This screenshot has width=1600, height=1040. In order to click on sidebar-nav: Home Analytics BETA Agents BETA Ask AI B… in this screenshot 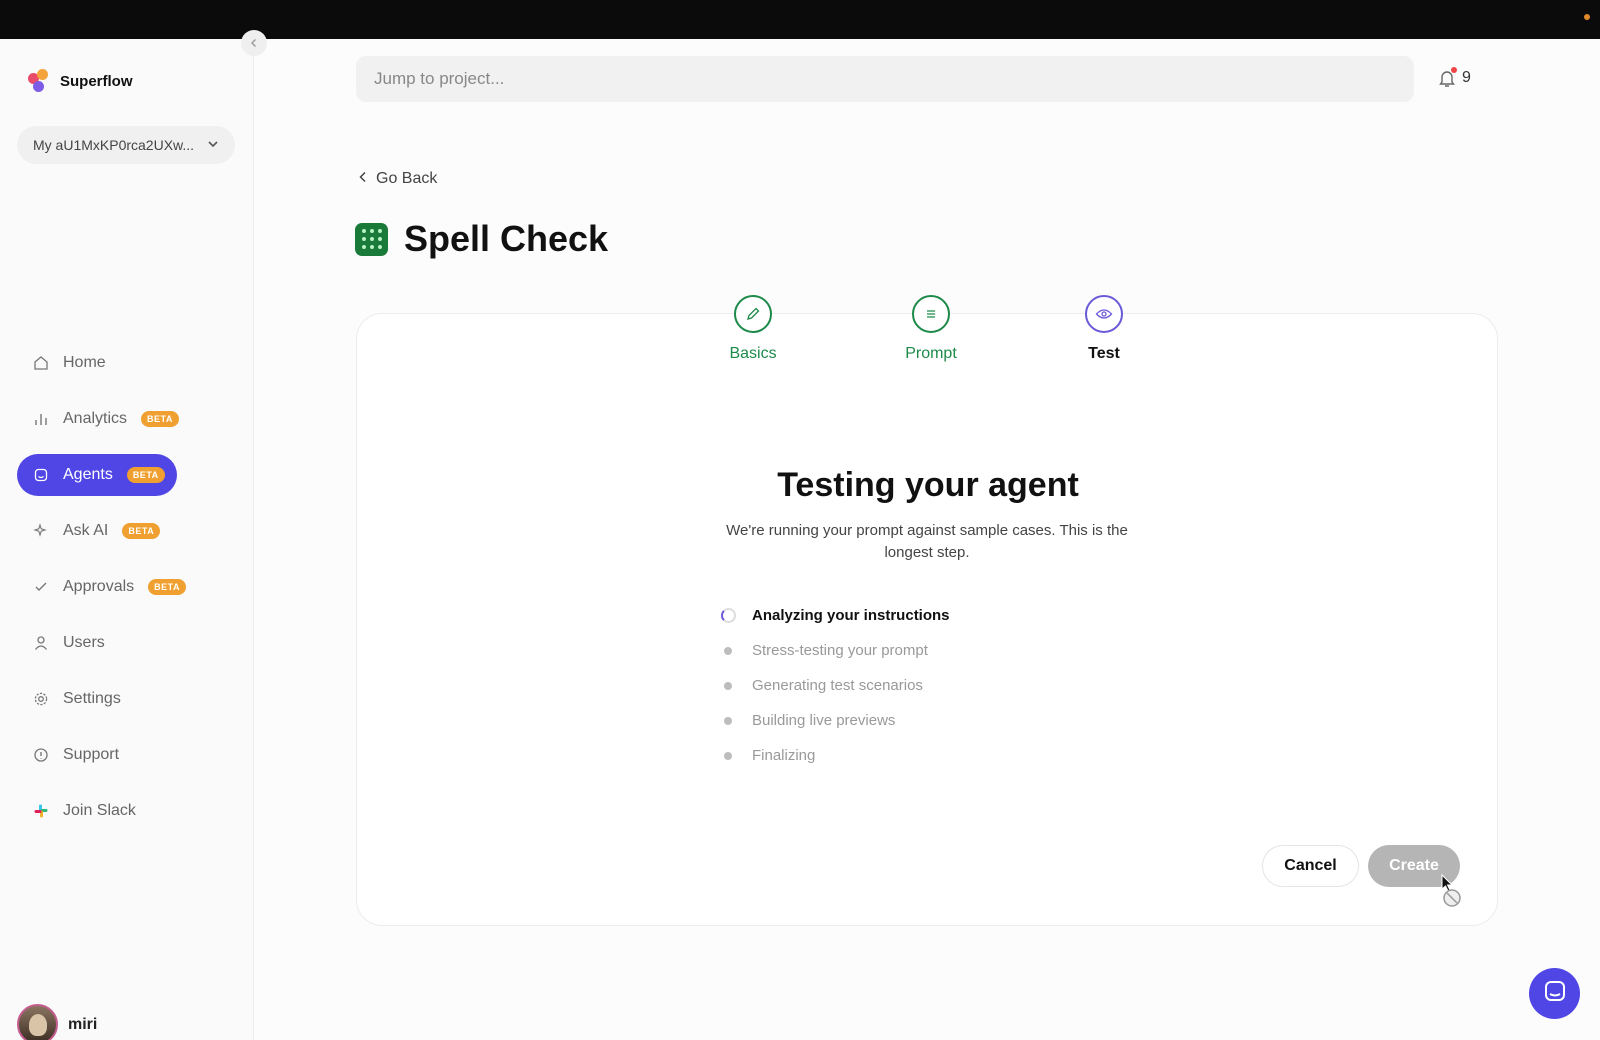, I will do `click(127, 594)`.